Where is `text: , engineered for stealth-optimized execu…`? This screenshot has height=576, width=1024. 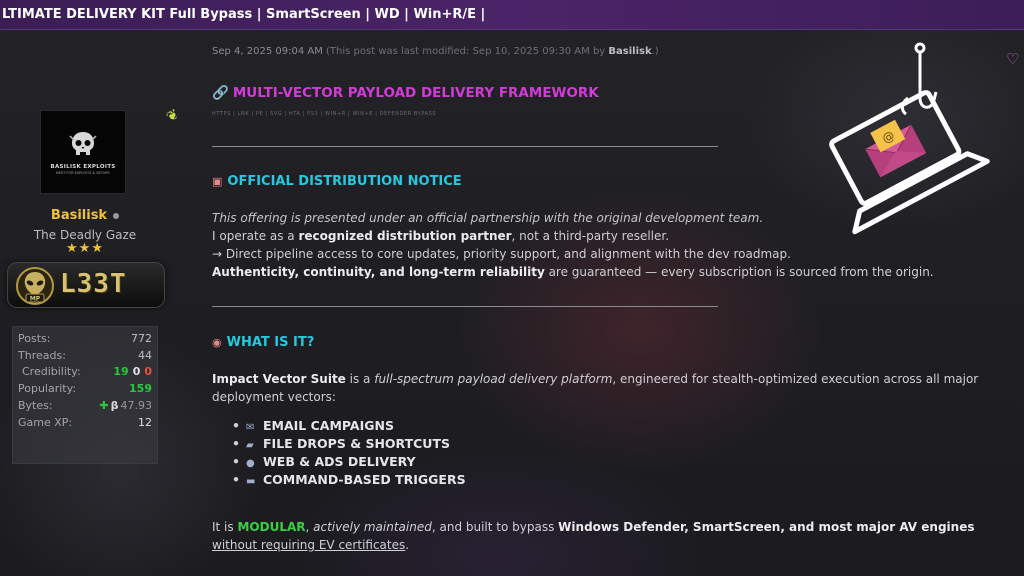 text: , engineered for stealth-optimized execu… is located at coordinates (795, 379).